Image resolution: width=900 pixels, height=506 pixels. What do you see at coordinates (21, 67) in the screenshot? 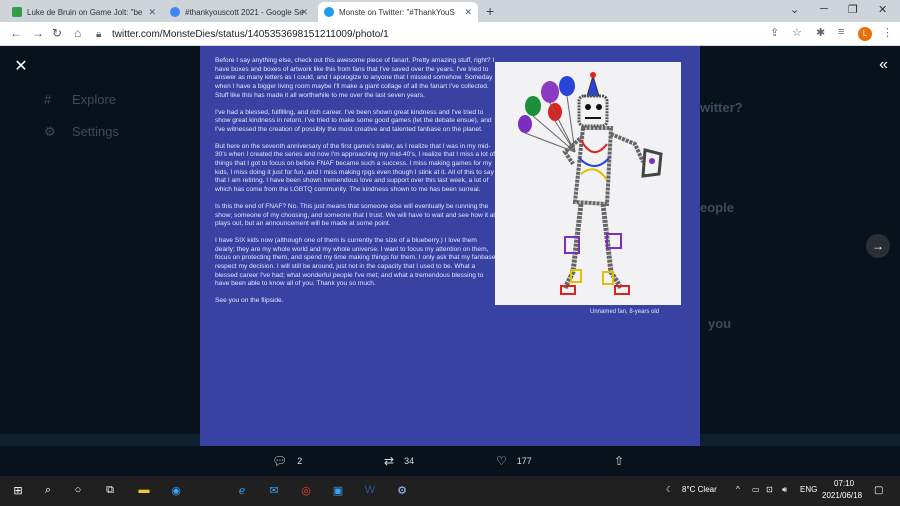
I see `close-viewer-button: ✕` at bounding box center [21, 67].